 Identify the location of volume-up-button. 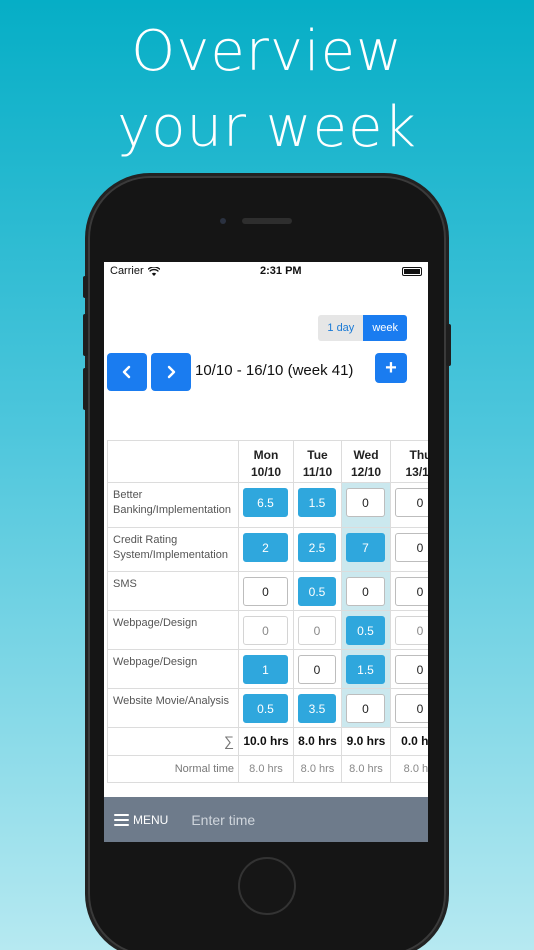
(85, 335).